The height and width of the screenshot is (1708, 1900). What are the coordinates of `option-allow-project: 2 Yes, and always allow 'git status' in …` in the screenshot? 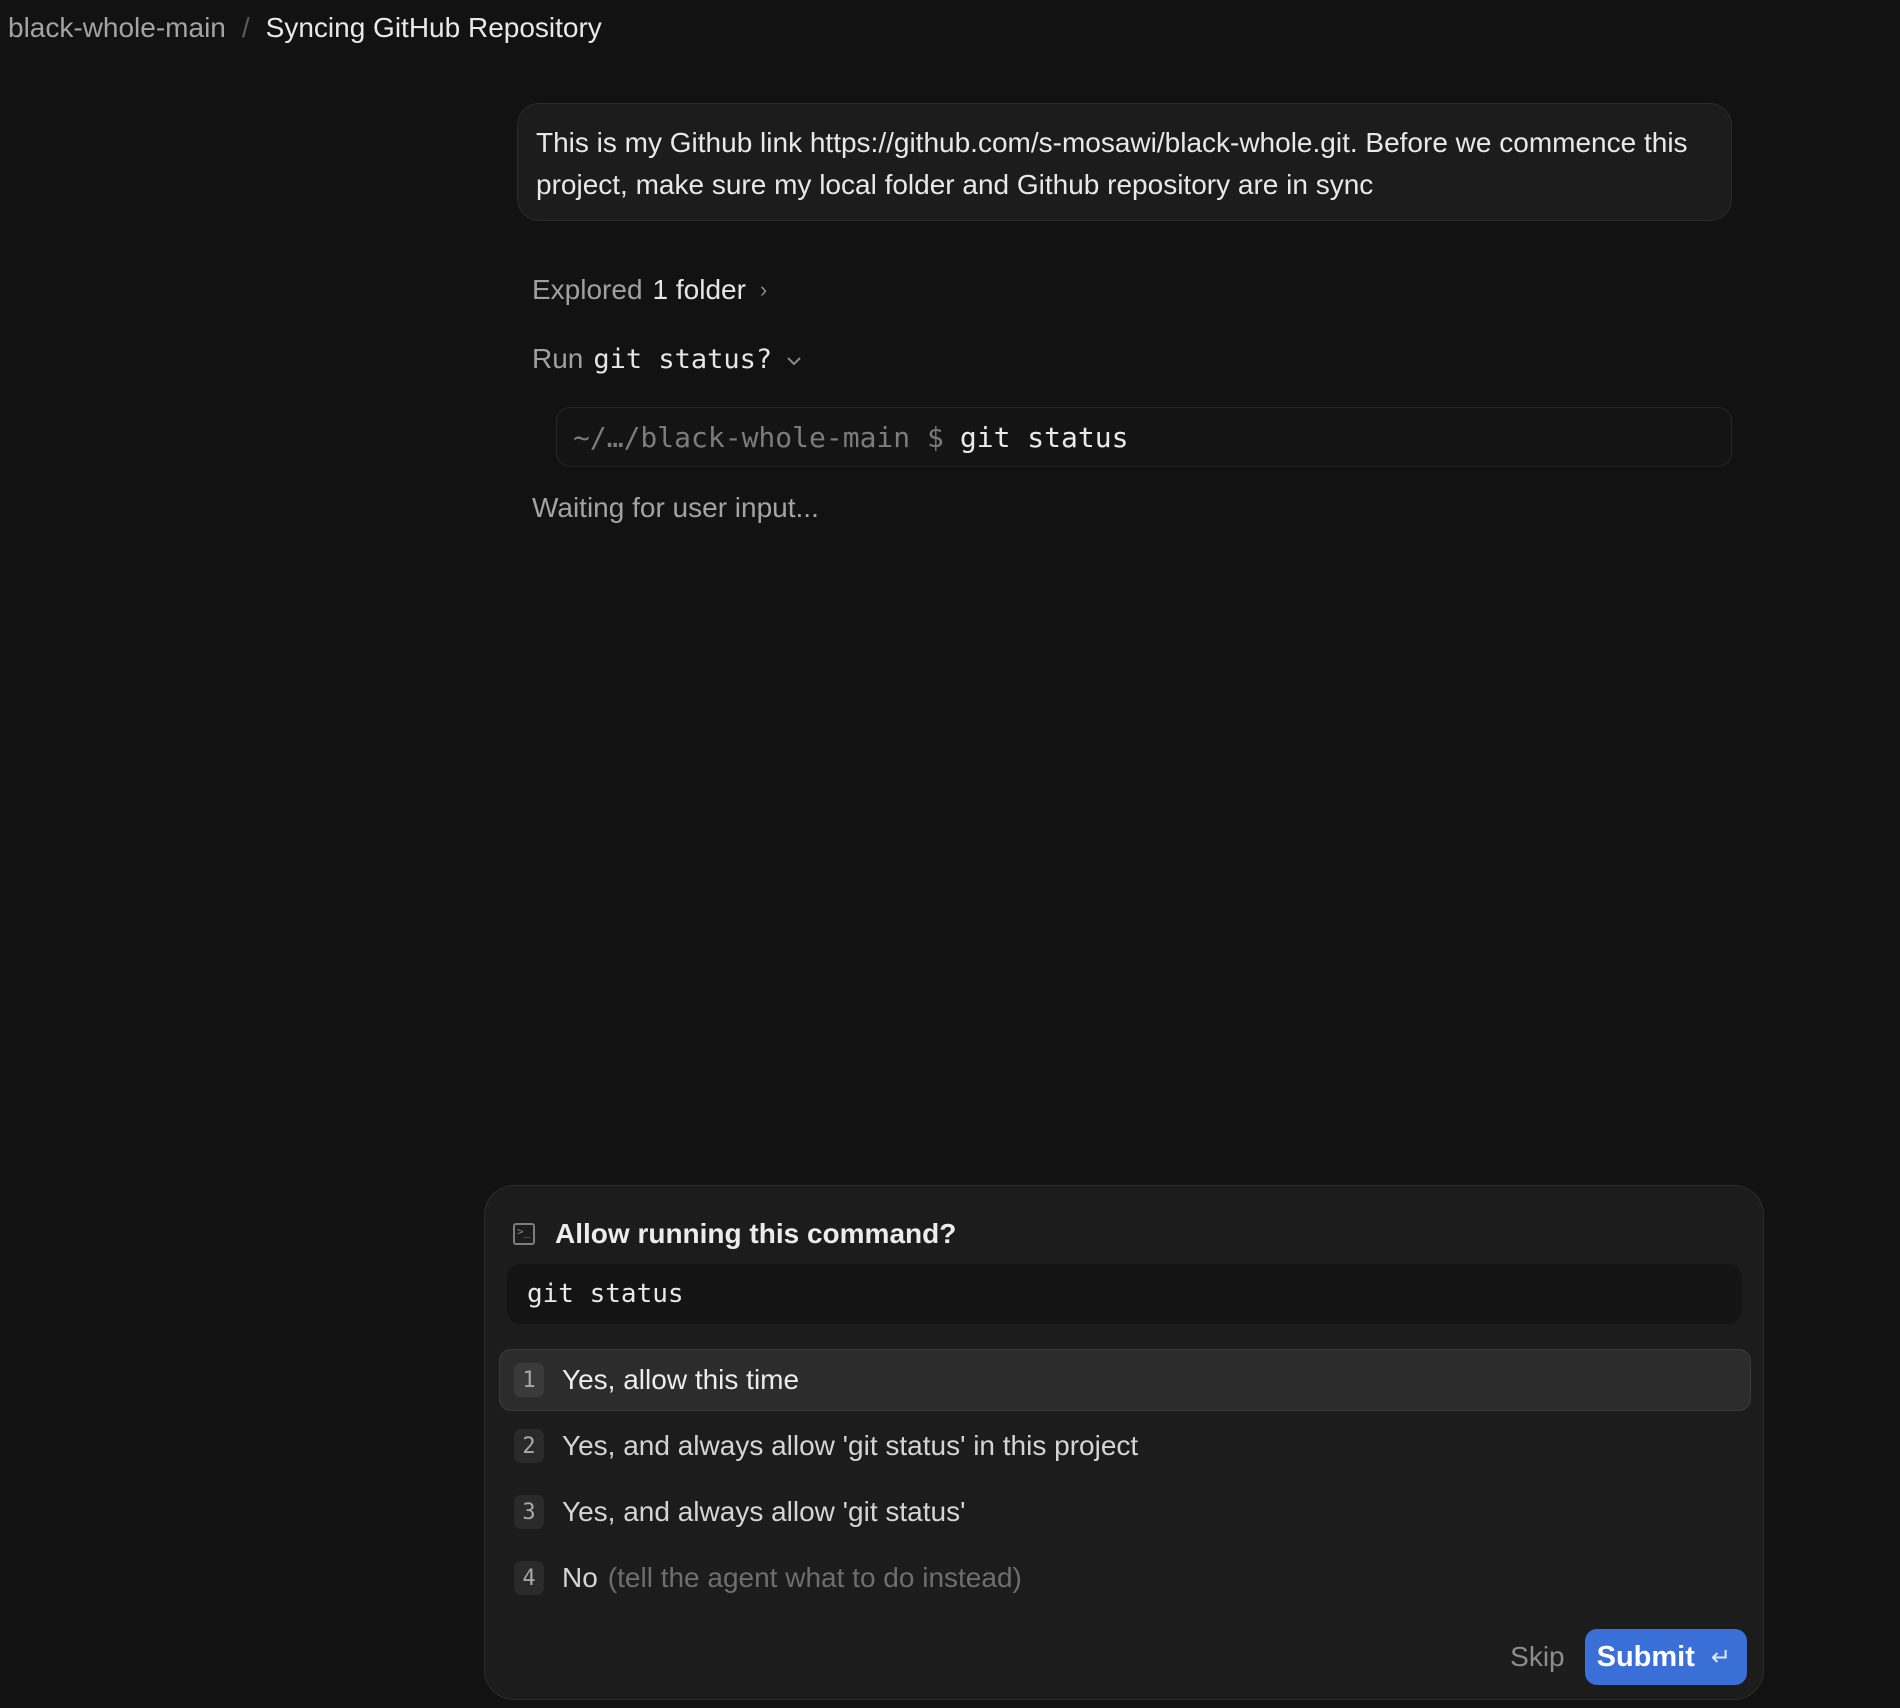 It's located at (1125, 1446).